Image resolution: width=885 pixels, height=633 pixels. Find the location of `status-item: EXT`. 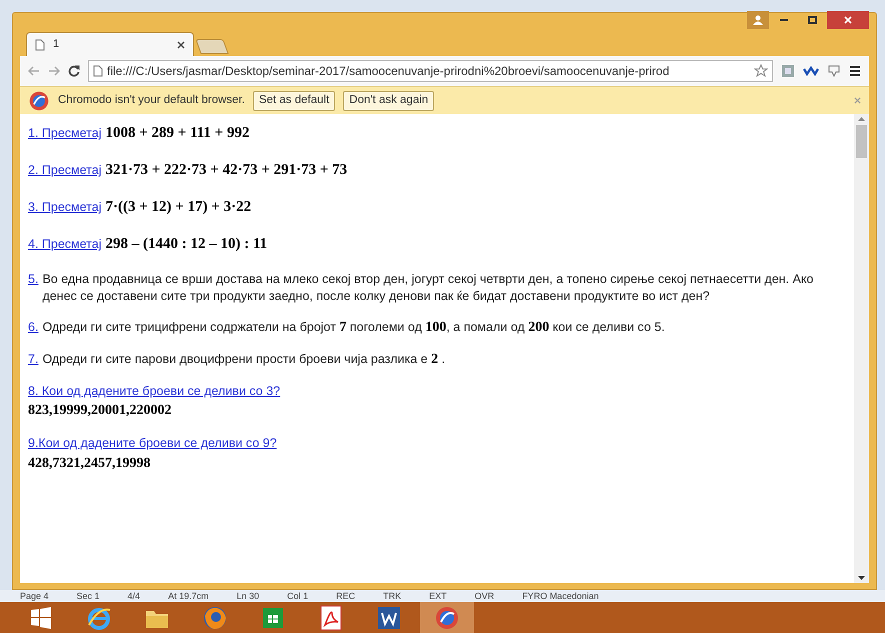

status-item: EXT is located at coordinates (438, 596).